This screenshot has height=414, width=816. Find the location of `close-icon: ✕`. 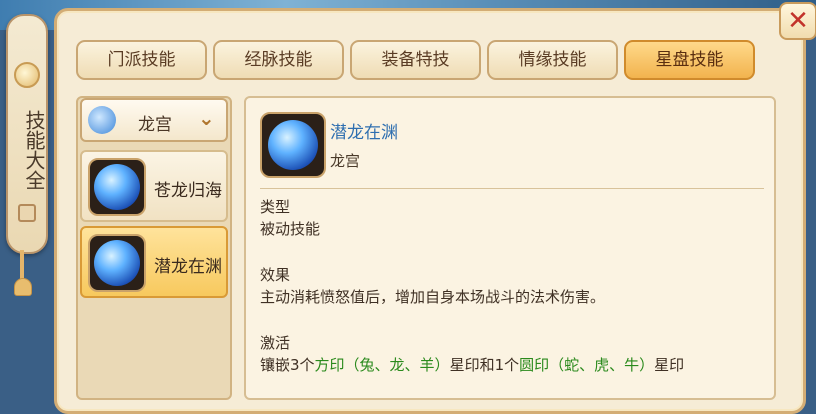

close-icon: ✕ is located at coordinates (798, 21).